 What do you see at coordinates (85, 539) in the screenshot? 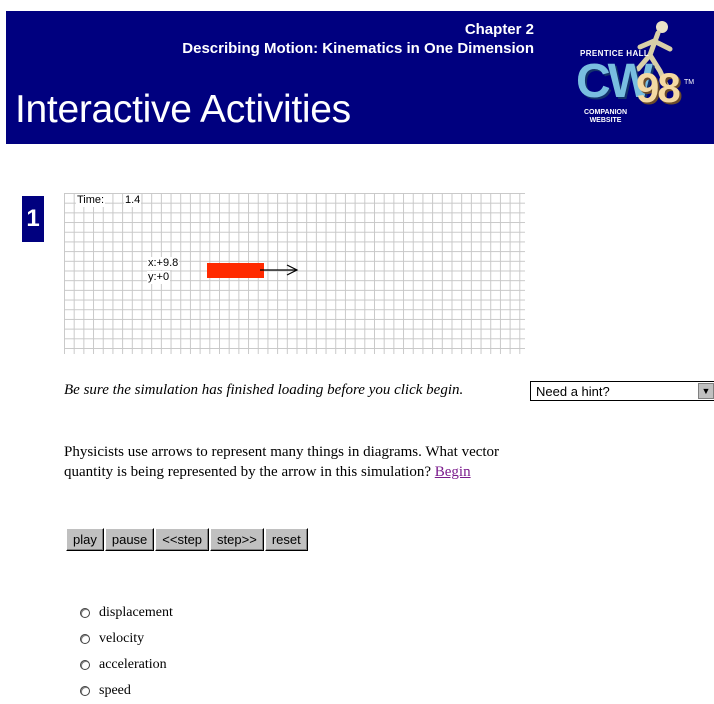
I see `play-button: play` at bounding box center [85, 539].